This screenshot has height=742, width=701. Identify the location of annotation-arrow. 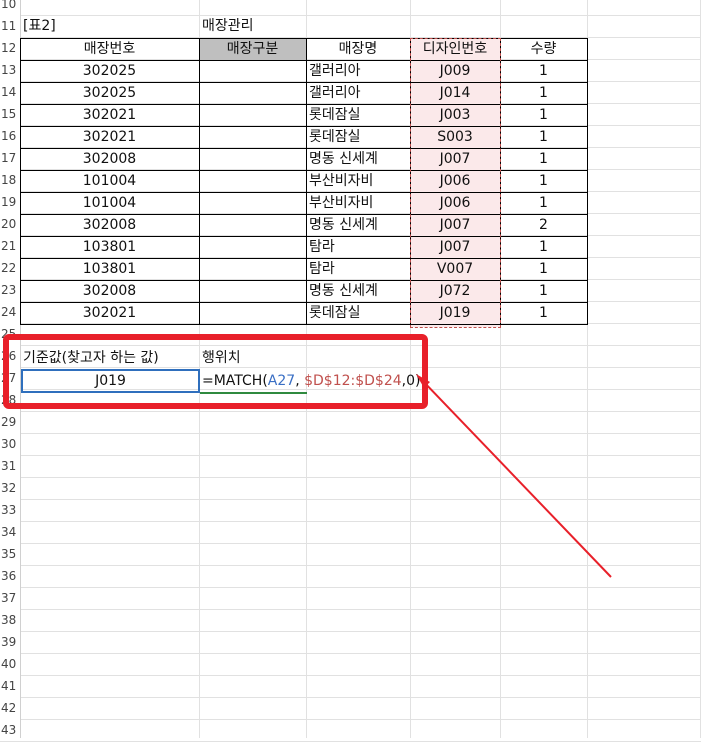
(514, 476).